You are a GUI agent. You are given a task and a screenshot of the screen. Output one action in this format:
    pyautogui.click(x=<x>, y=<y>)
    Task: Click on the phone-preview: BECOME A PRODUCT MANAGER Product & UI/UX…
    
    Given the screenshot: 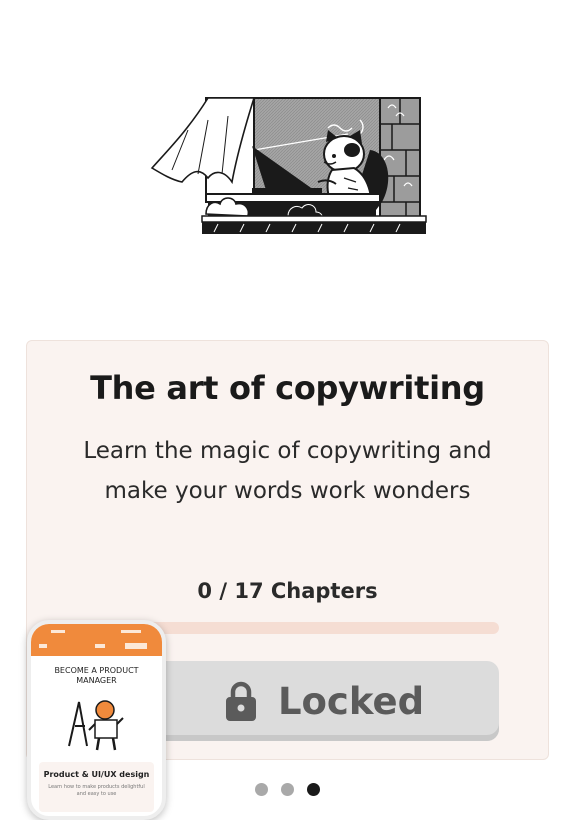 What is the action you would take?
    pyautogui.click(x=96, y=720)
    